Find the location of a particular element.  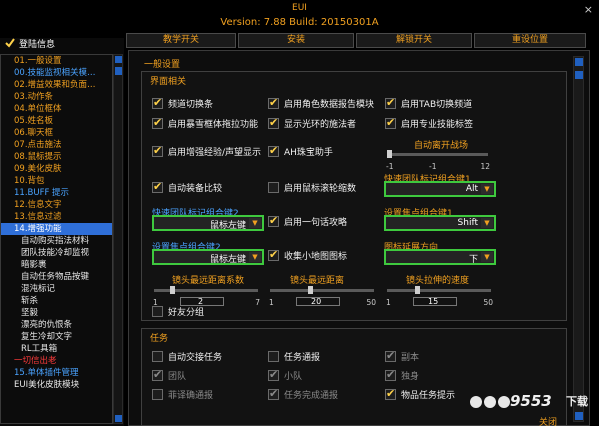

cb-channel-bar: 频道切换条 is located at coordinates (182, 104).